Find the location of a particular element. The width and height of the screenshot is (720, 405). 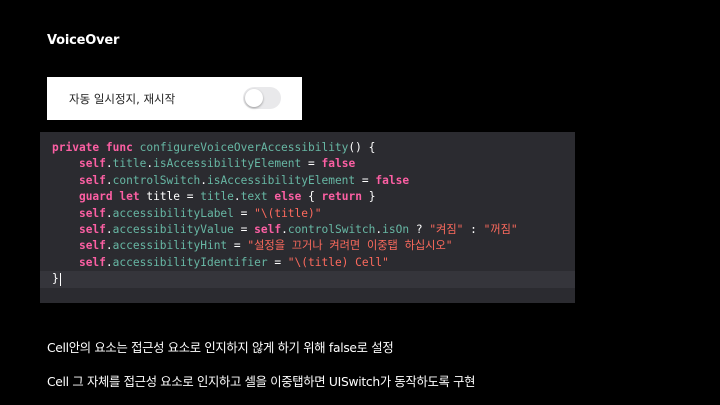

code-token: func is located at coordinates (119, 147).